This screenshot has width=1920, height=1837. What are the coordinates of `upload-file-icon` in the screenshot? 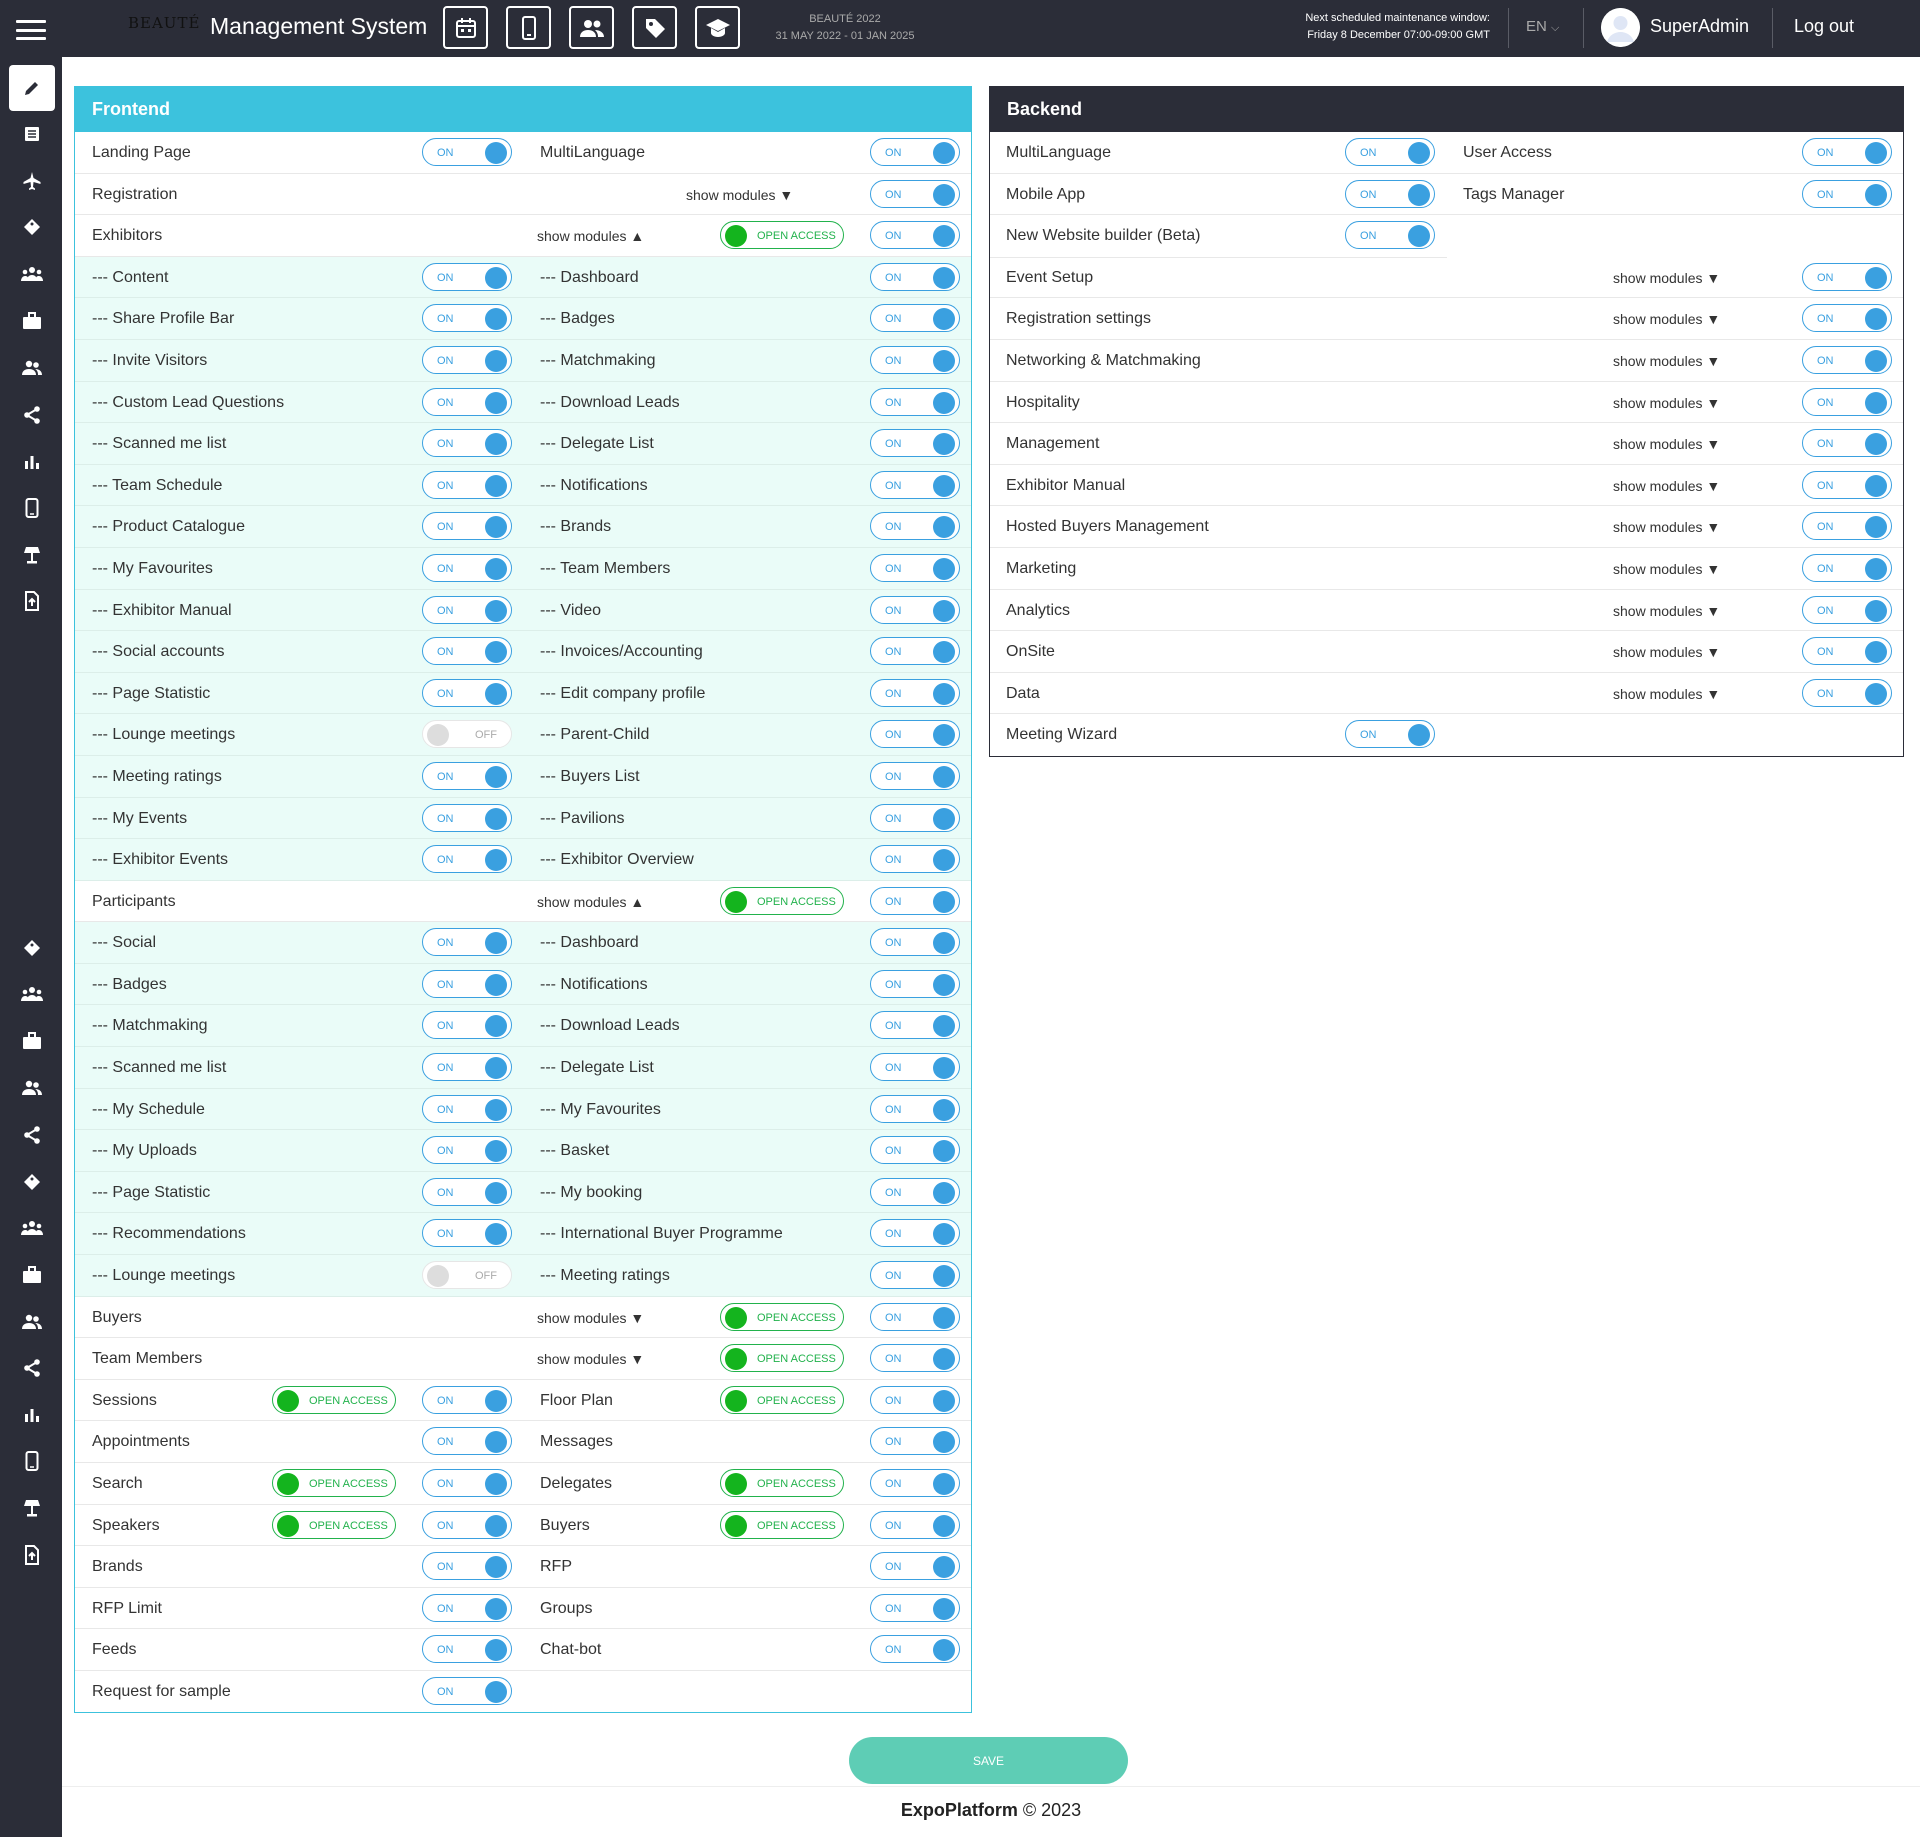 It's located at (32, 601).